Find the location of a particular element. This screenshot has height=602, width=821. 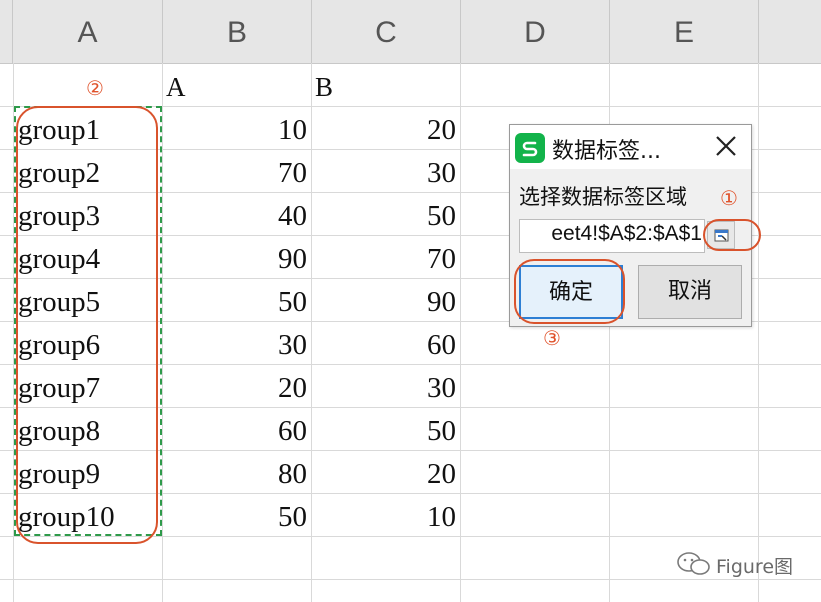

cell-c6: 90 is located at coordinates (384, 300).